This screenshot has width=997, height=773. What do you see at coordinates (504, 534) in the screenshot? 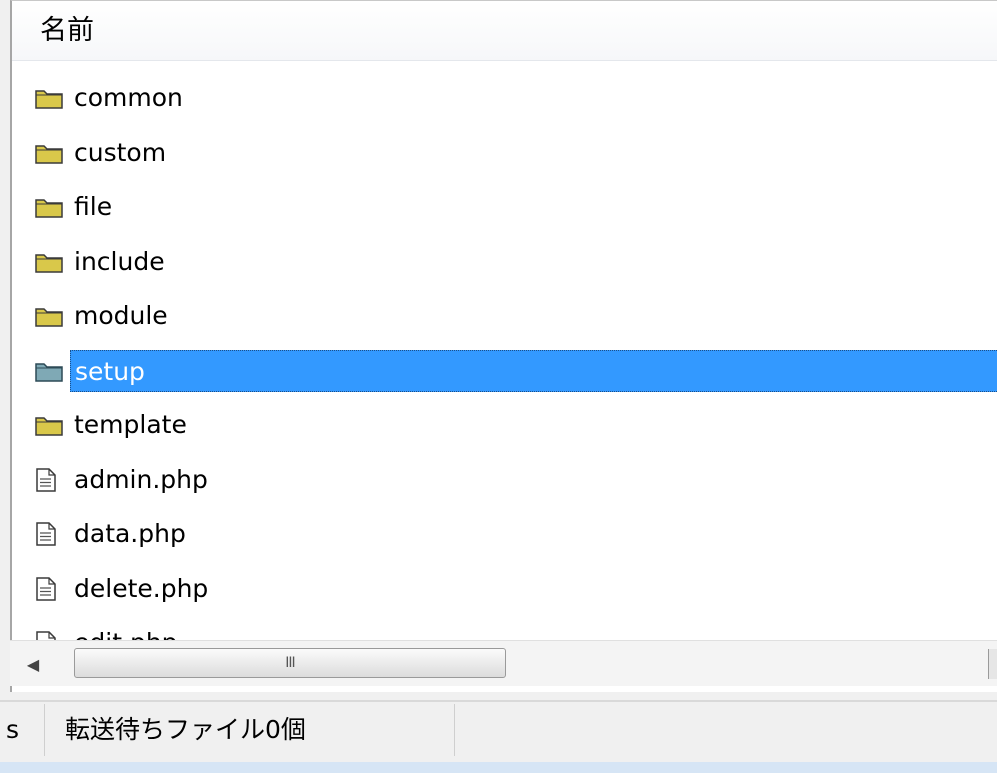
I see `list-item: data.php` at bounding box center [504, 534].